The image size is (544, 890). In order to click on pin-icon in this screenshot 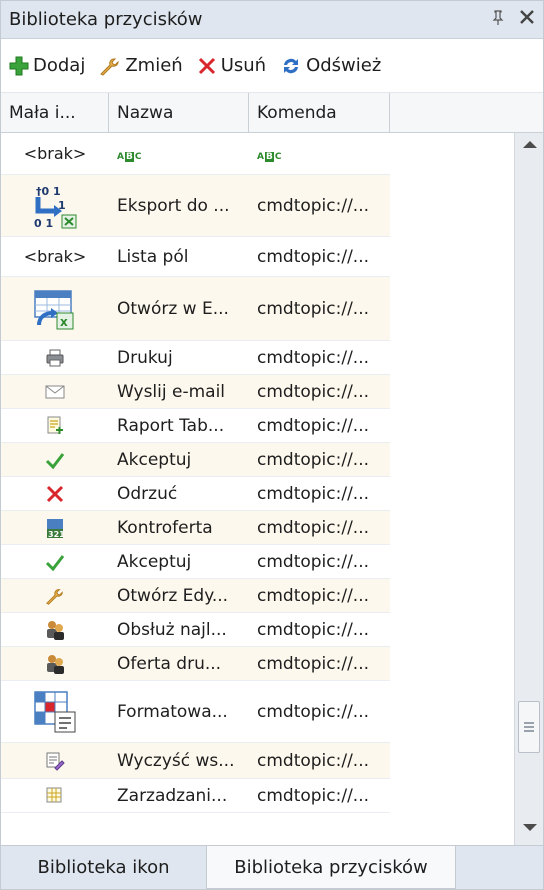, I will do `click(498, 20)`.